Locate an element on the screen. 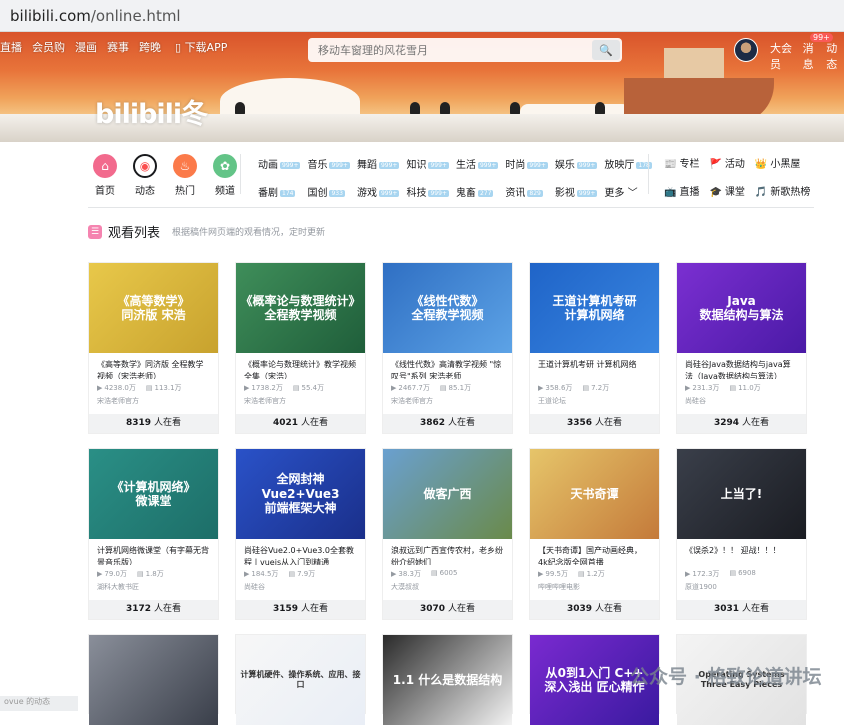 Image resolution: width=844 pixels, height=725 pixels. uploader-name: 王道论坛 is located at coordinates (594, 399).